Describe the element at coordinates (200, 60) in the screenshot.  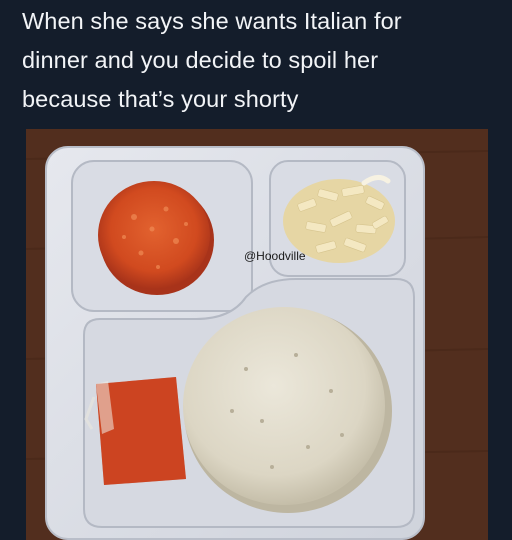
I see `caption-line-2: dinner and you decide to spoil her` at that location.